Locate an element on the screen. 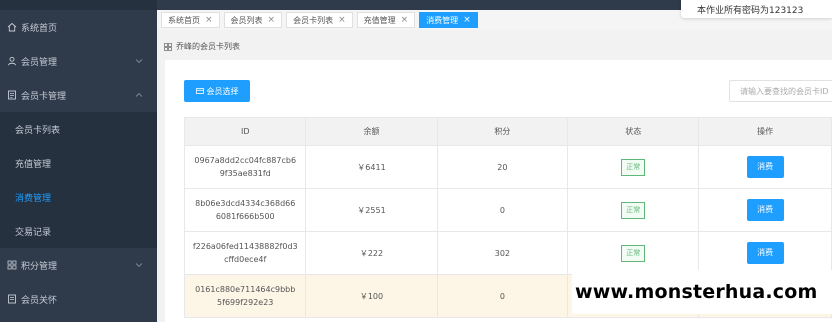 The width and height of the screenshot is (832, 322). cell-balance: ￥100 is located at coordinates (371, 296).